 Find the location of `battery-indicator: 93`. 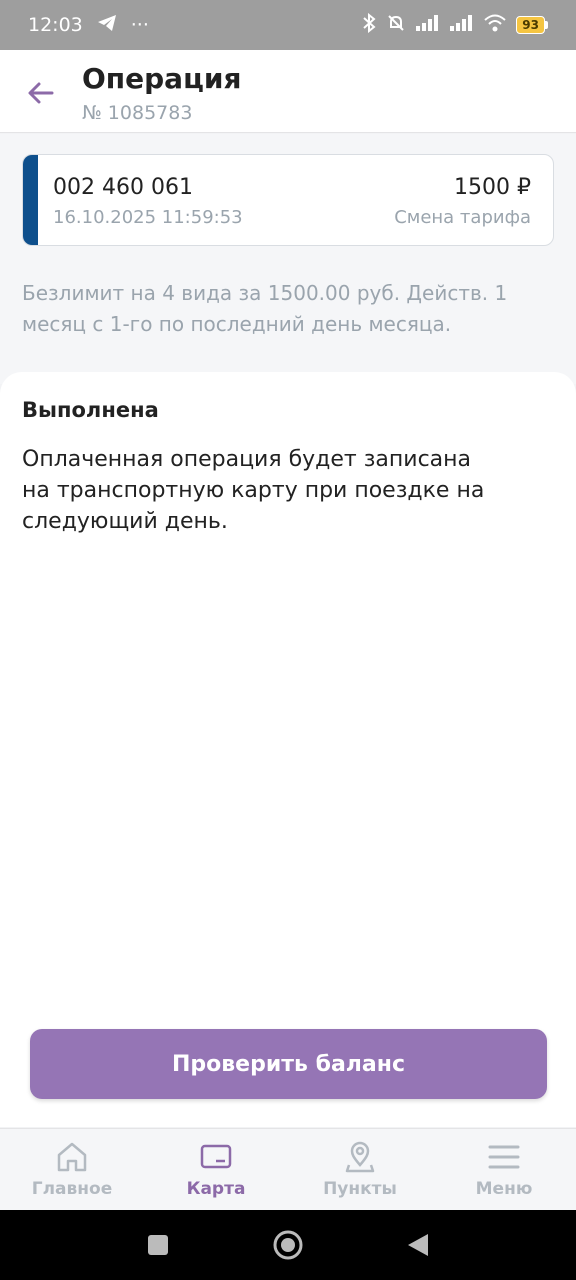

battery-indicator: 93 is located at coordinates (532, 25).